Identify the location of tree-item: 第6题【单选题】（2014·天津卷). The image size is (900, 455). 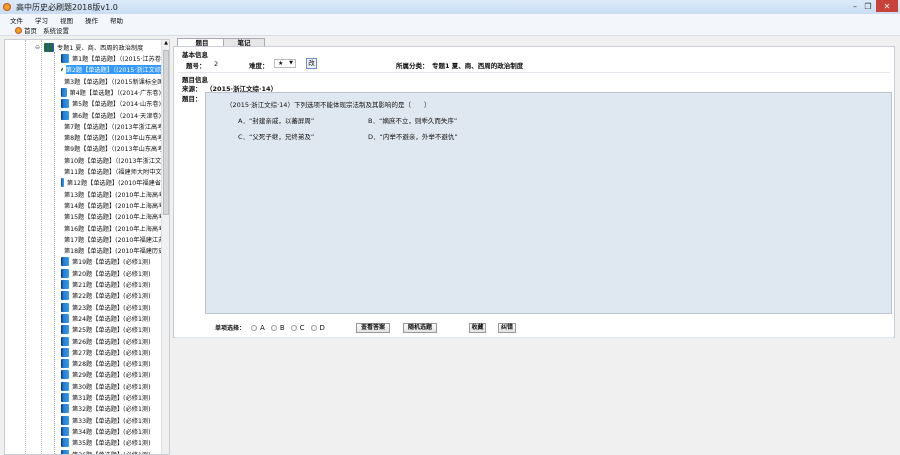
(111, 115).